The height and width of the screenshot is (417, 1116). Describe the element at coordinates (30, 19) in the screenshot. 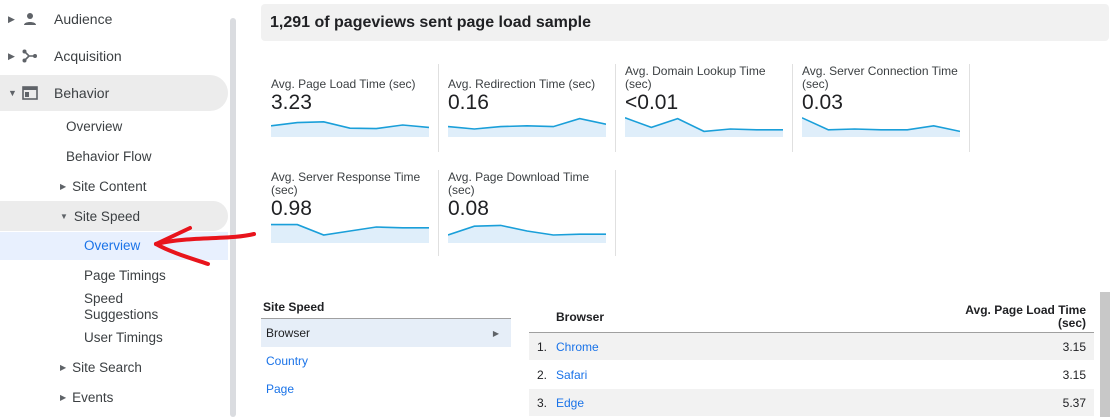

I see `person-icon` at that location.